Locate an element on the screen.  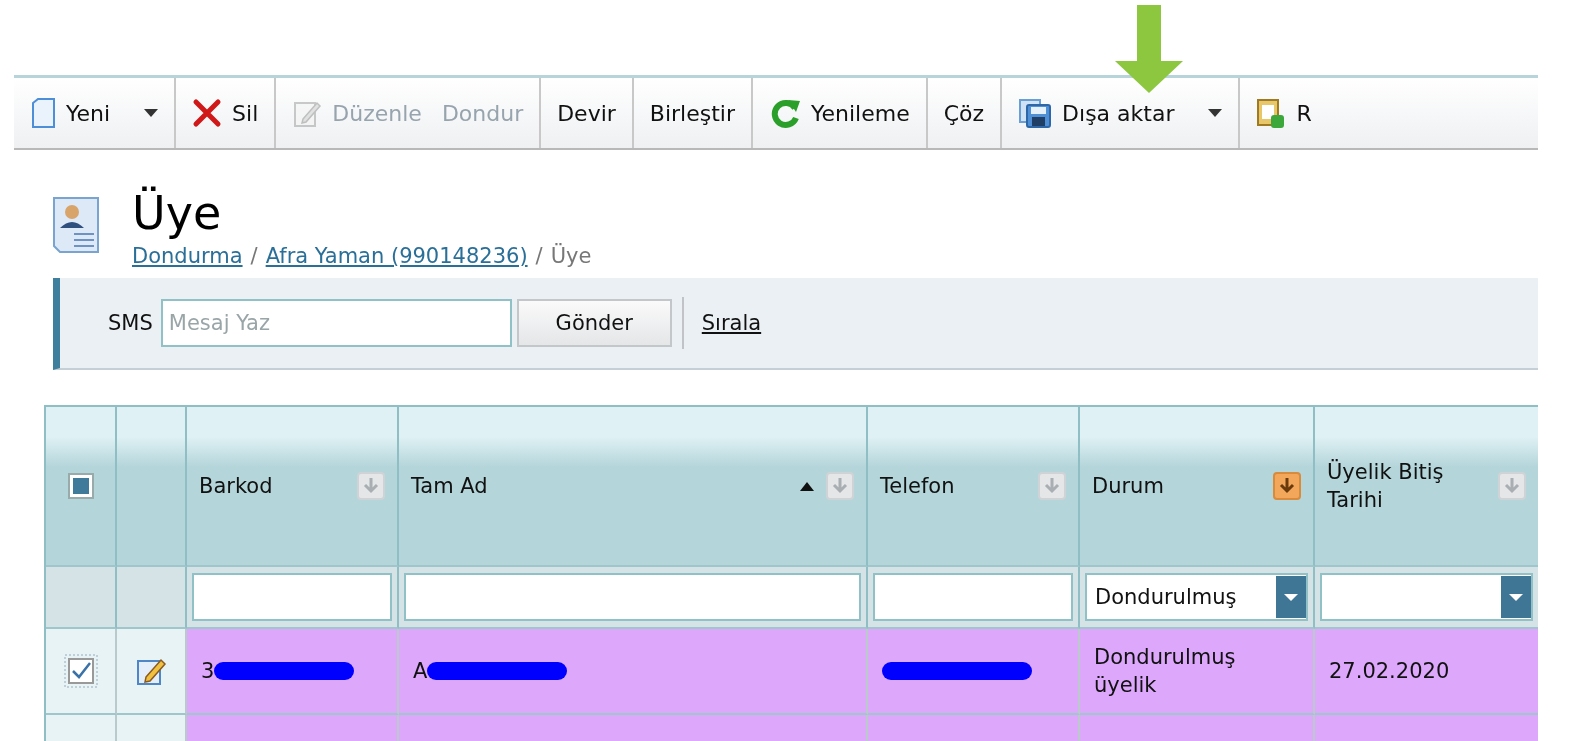
column-header: Üyelik Bitiş Tarihi is located at coordinates (1426, 487).